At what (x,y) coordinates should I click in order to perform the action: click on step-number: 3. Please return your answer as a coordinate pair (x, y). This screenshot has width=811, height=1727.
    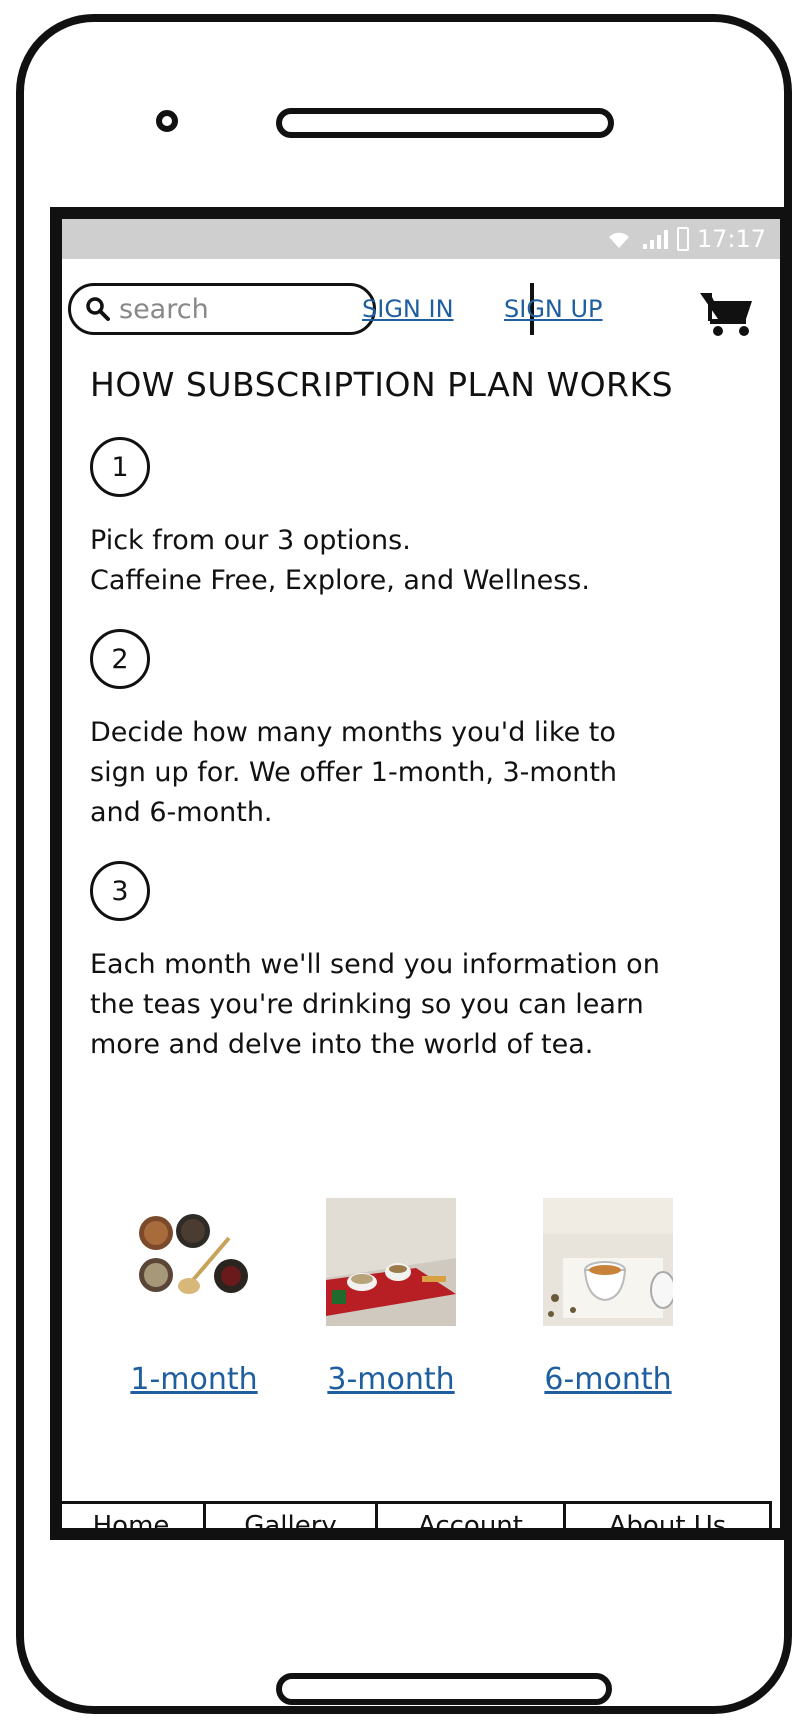
    Looking at the image, I should click on (120, 891).